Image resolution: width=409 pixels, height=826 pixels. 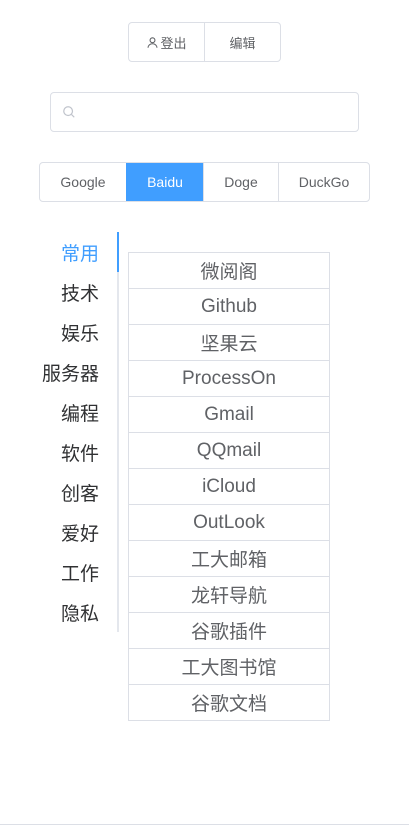 I want to click on category-aihao: 爱好, so click(x=74, y=532).